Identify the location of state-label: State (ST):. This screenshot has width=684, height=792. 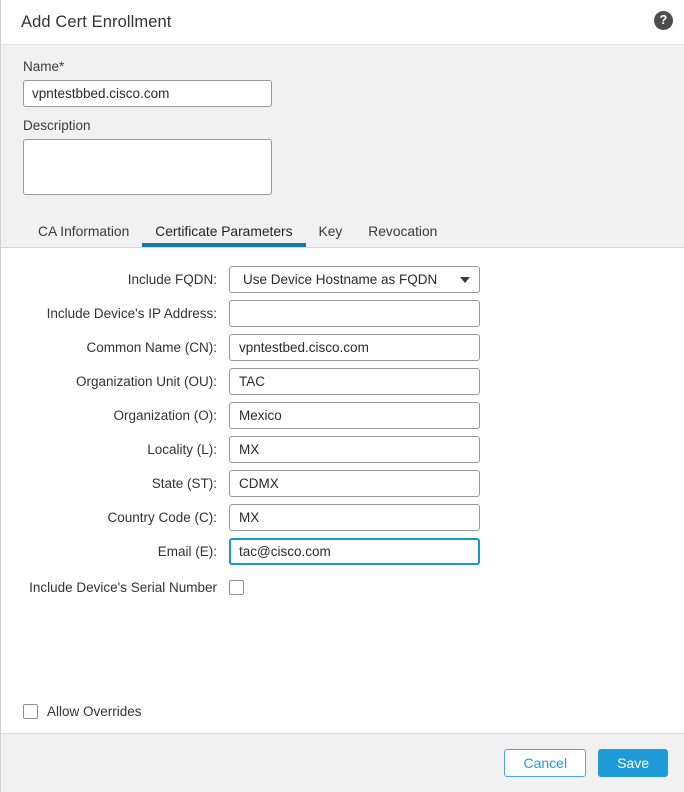
(184, 483).